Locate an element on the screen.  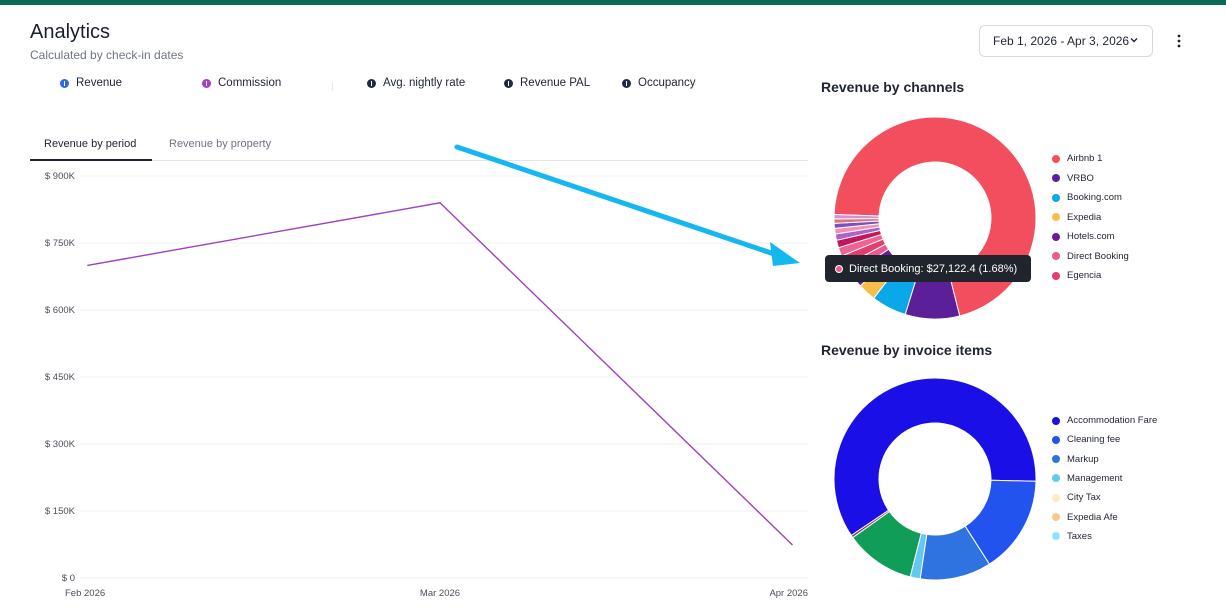
legend-label: Markup is located at coordinates (1083, 459).